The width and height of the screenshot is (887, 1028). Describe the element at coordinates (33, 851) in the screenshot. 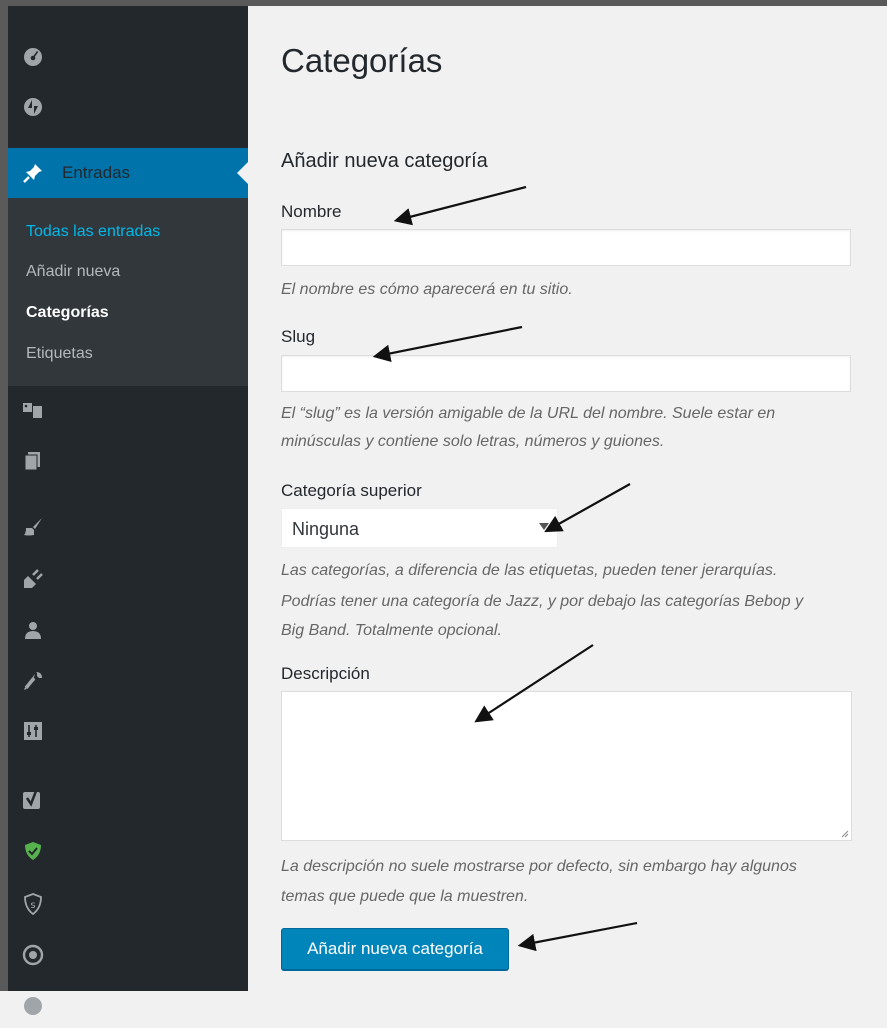

I see `shield-icon` at that location.